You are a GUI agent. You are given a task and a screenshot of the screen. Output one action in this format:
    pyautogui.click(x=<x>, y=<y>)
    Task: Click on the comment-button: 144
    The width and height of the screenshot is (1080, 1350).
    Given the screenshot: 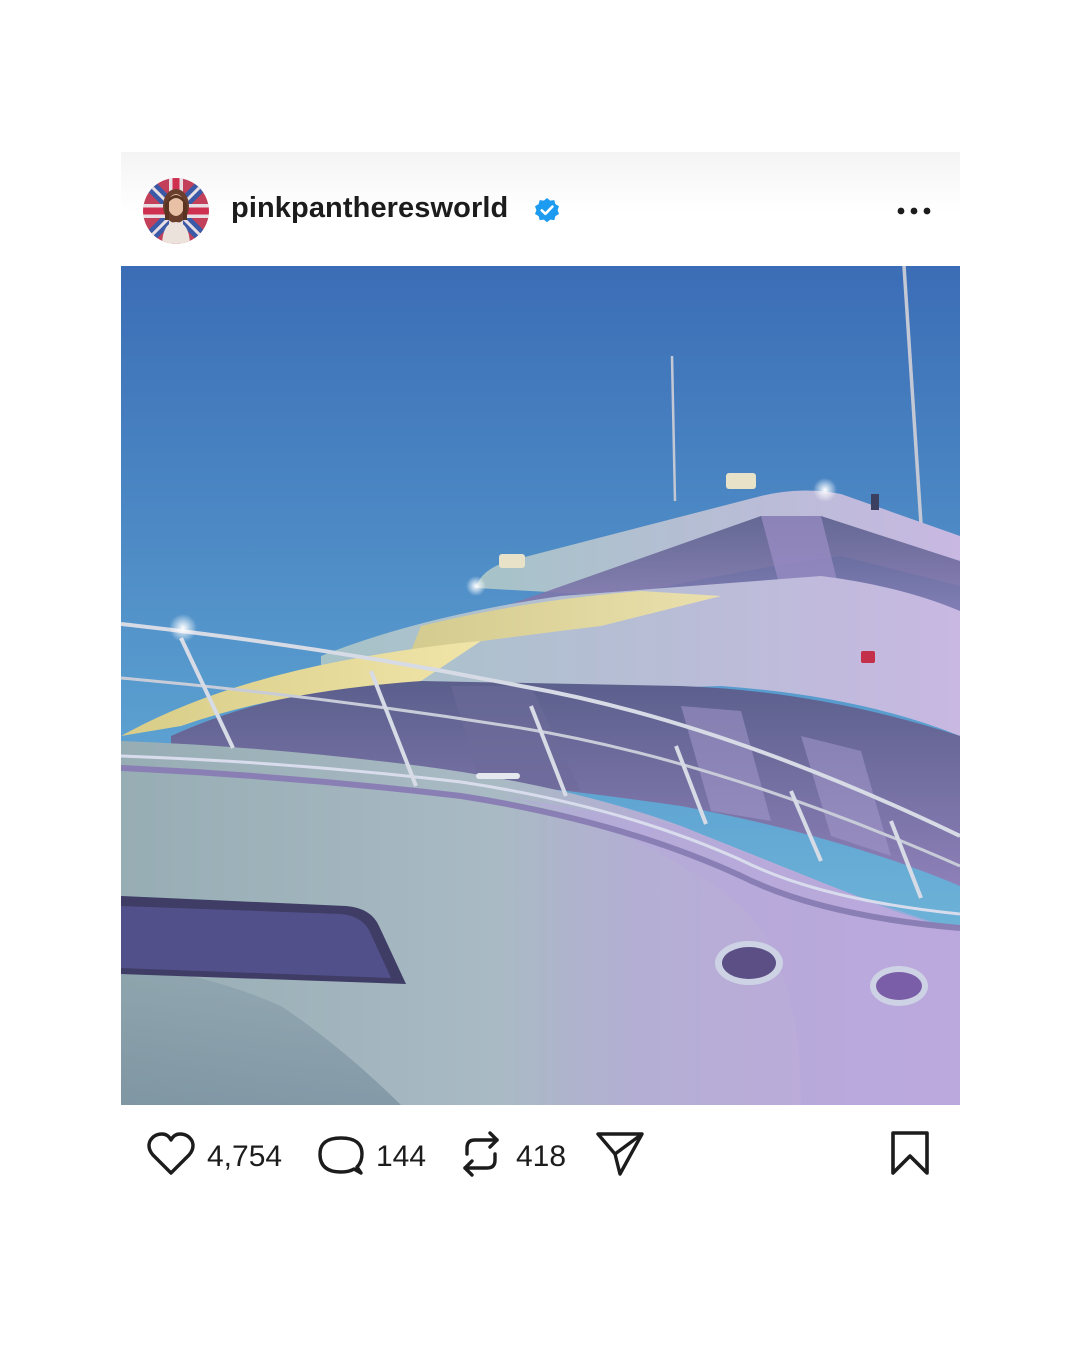 What is the action you would take?
    pyautogui.click(x=377, y=1154)
    